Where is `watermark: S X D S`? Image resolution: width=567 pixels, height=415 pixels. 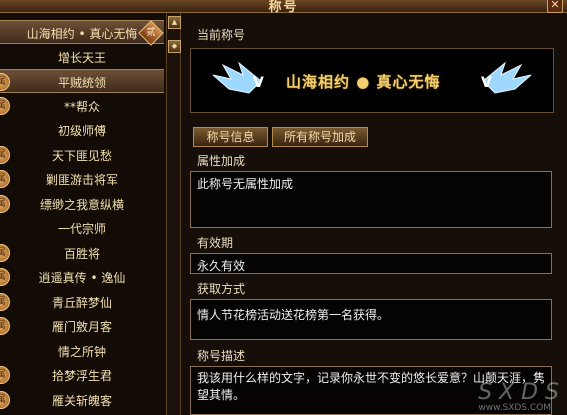
watermark: S X D S is located at coordinates (518, 392).